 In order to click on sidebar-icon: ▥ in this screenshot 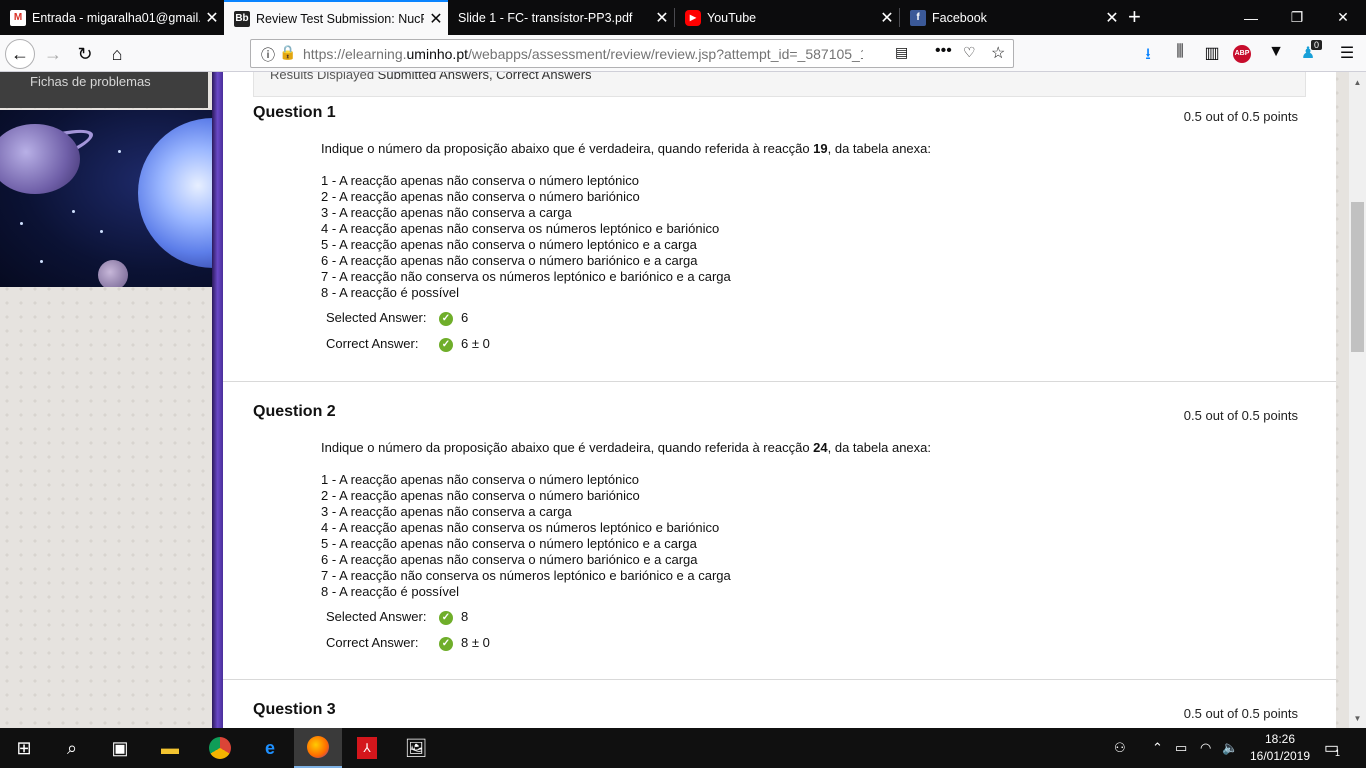, I will do `click(1212, 53)`.